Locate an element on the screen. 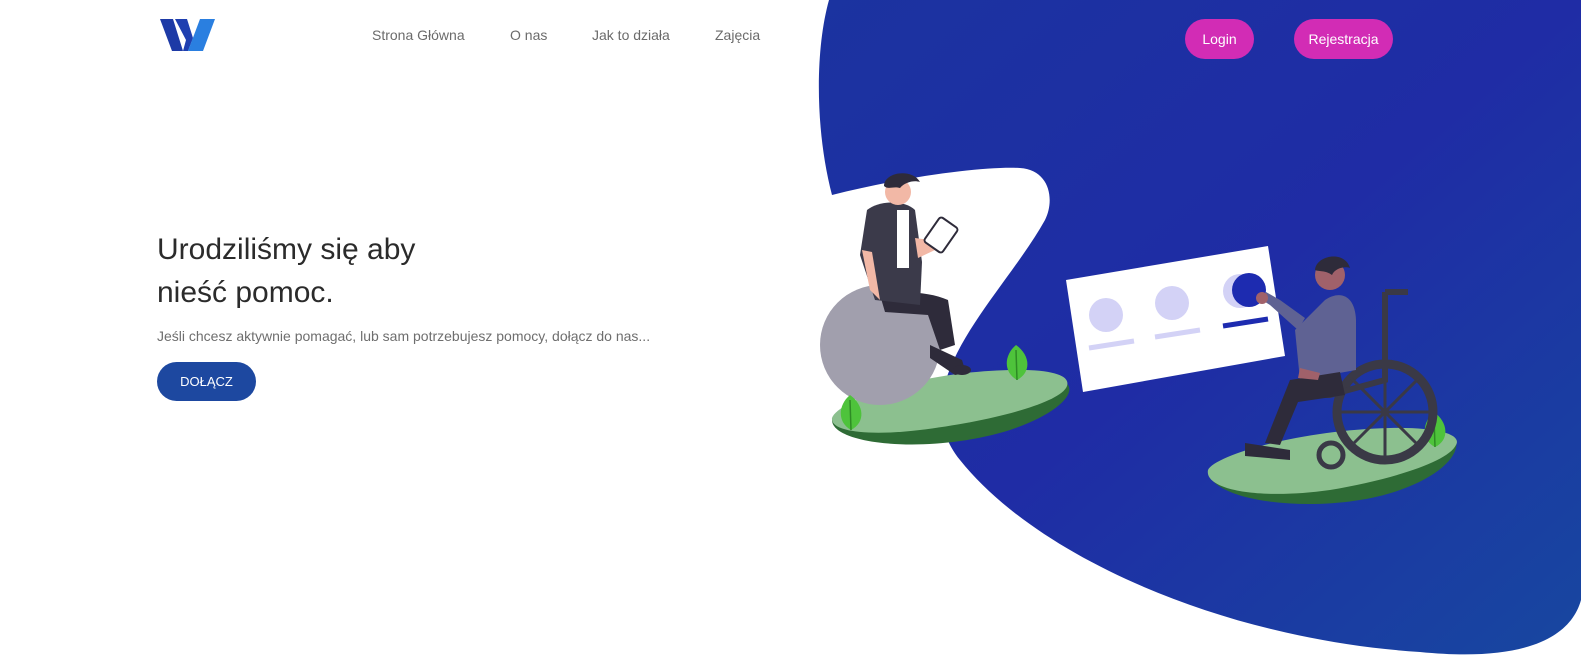 The image size is (1581, 669). hero-title-line1: Urodziliśmy się aby is located at coordinates (286, 249).